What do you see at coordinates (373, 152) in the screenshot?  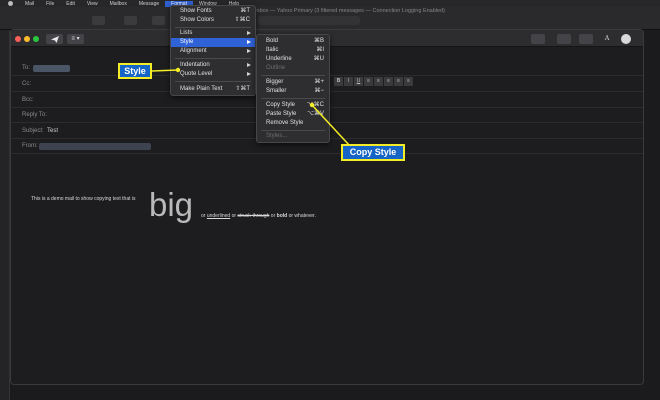 I see `callout-copy-style: Copy Style` at bounding box center [373, 152].